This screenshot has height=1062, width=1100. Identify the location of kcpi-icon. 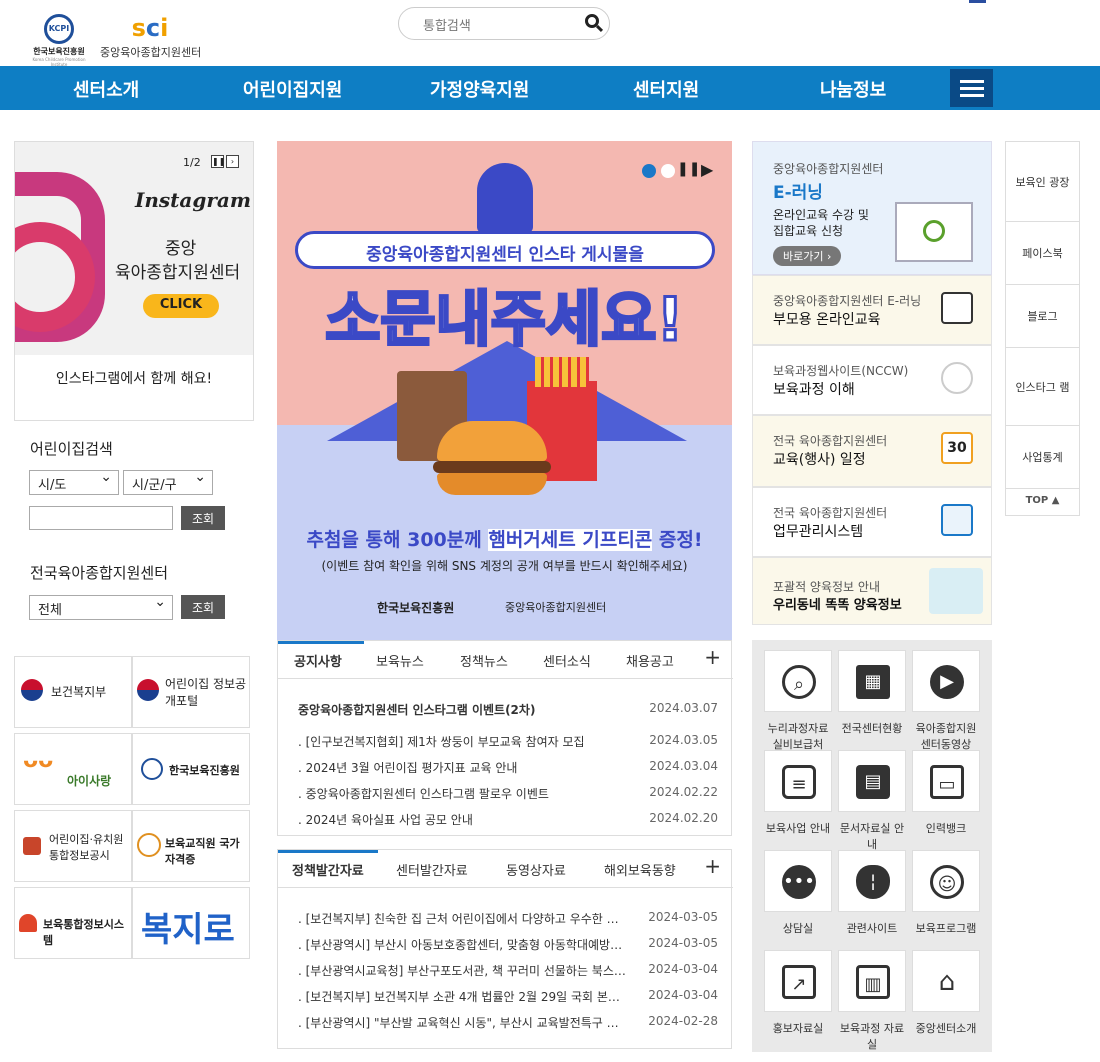
(152, 769).